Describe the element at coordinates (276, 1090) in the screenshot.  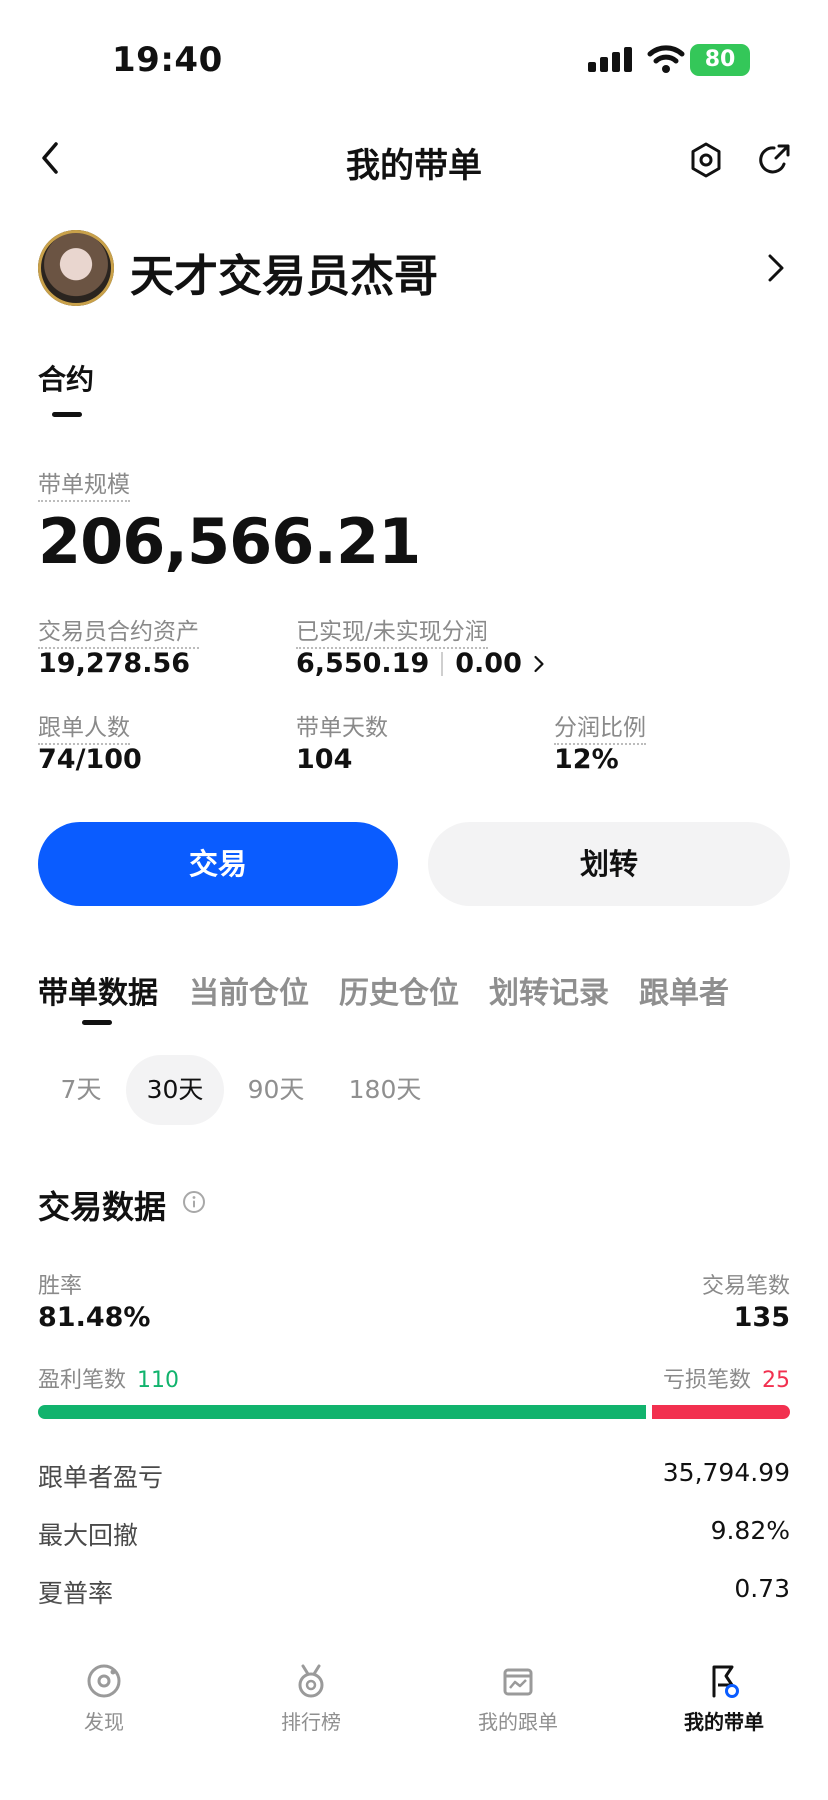
I see `period-90d: 90天` at that location.